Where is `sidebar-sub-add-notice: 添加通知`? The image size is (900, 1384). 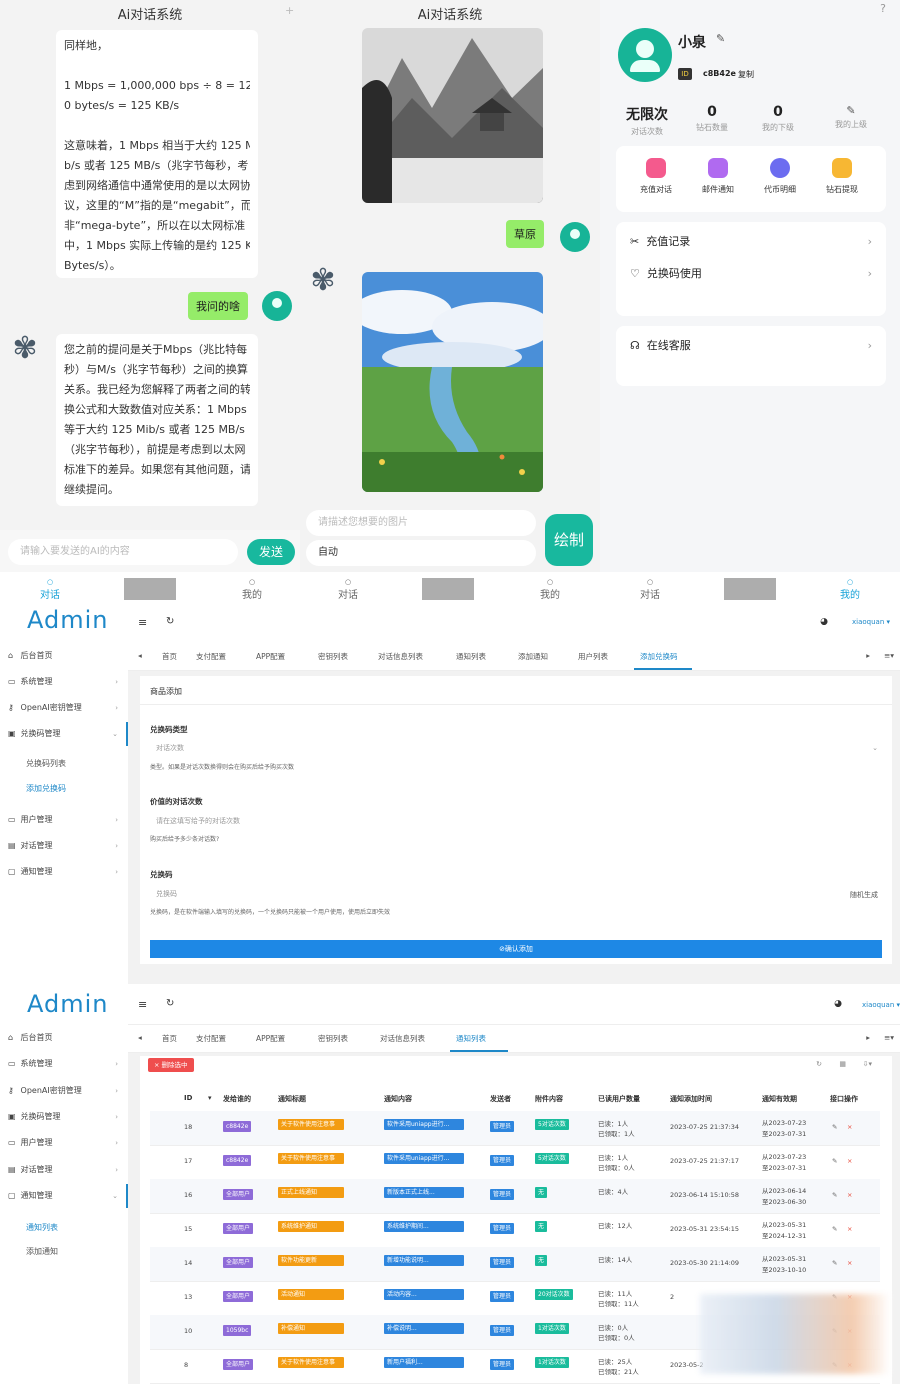
sidebar-sub-add-notice: 添加通知 is located at coordinates (42, 1251).